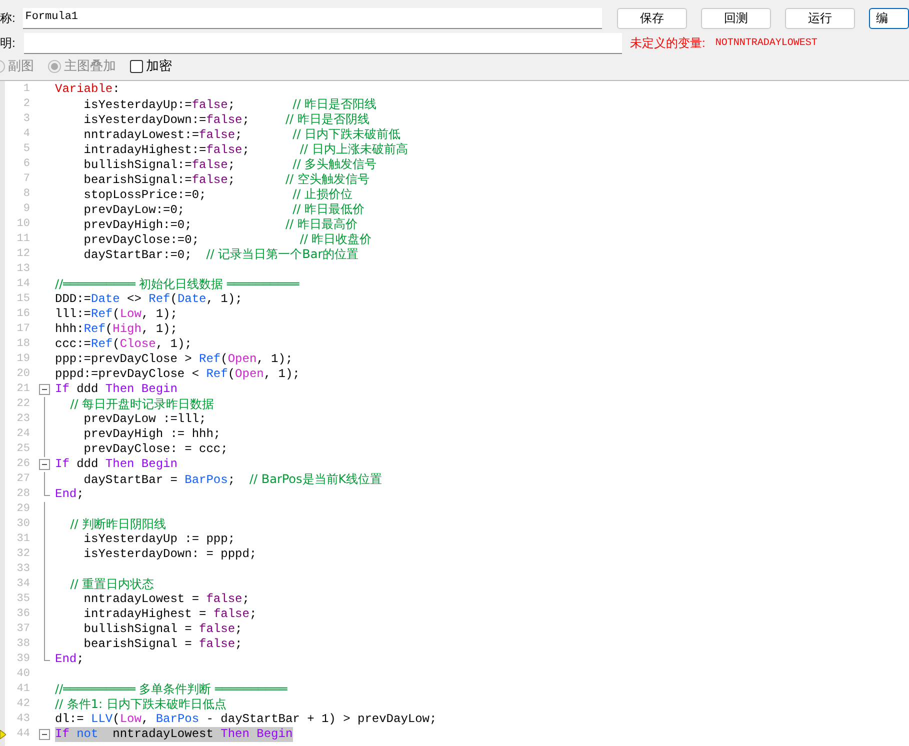 The width and height of the screenshot is (909, 746). What do you see at coordinates (136, 66) in the screenshot?
I see `checkbox` at bounding box center [136, 66].